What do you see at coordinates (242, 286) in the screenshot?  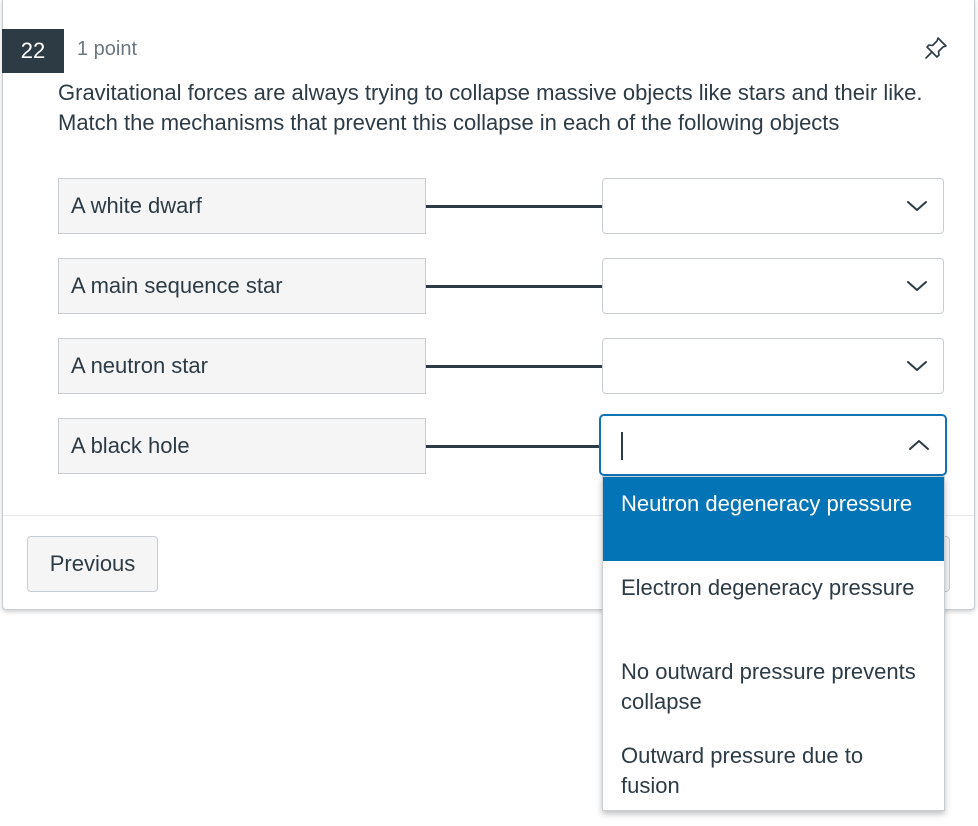 I see `match-term-main-sequence-star: A main sequence star` at bounding box center [242, 286].